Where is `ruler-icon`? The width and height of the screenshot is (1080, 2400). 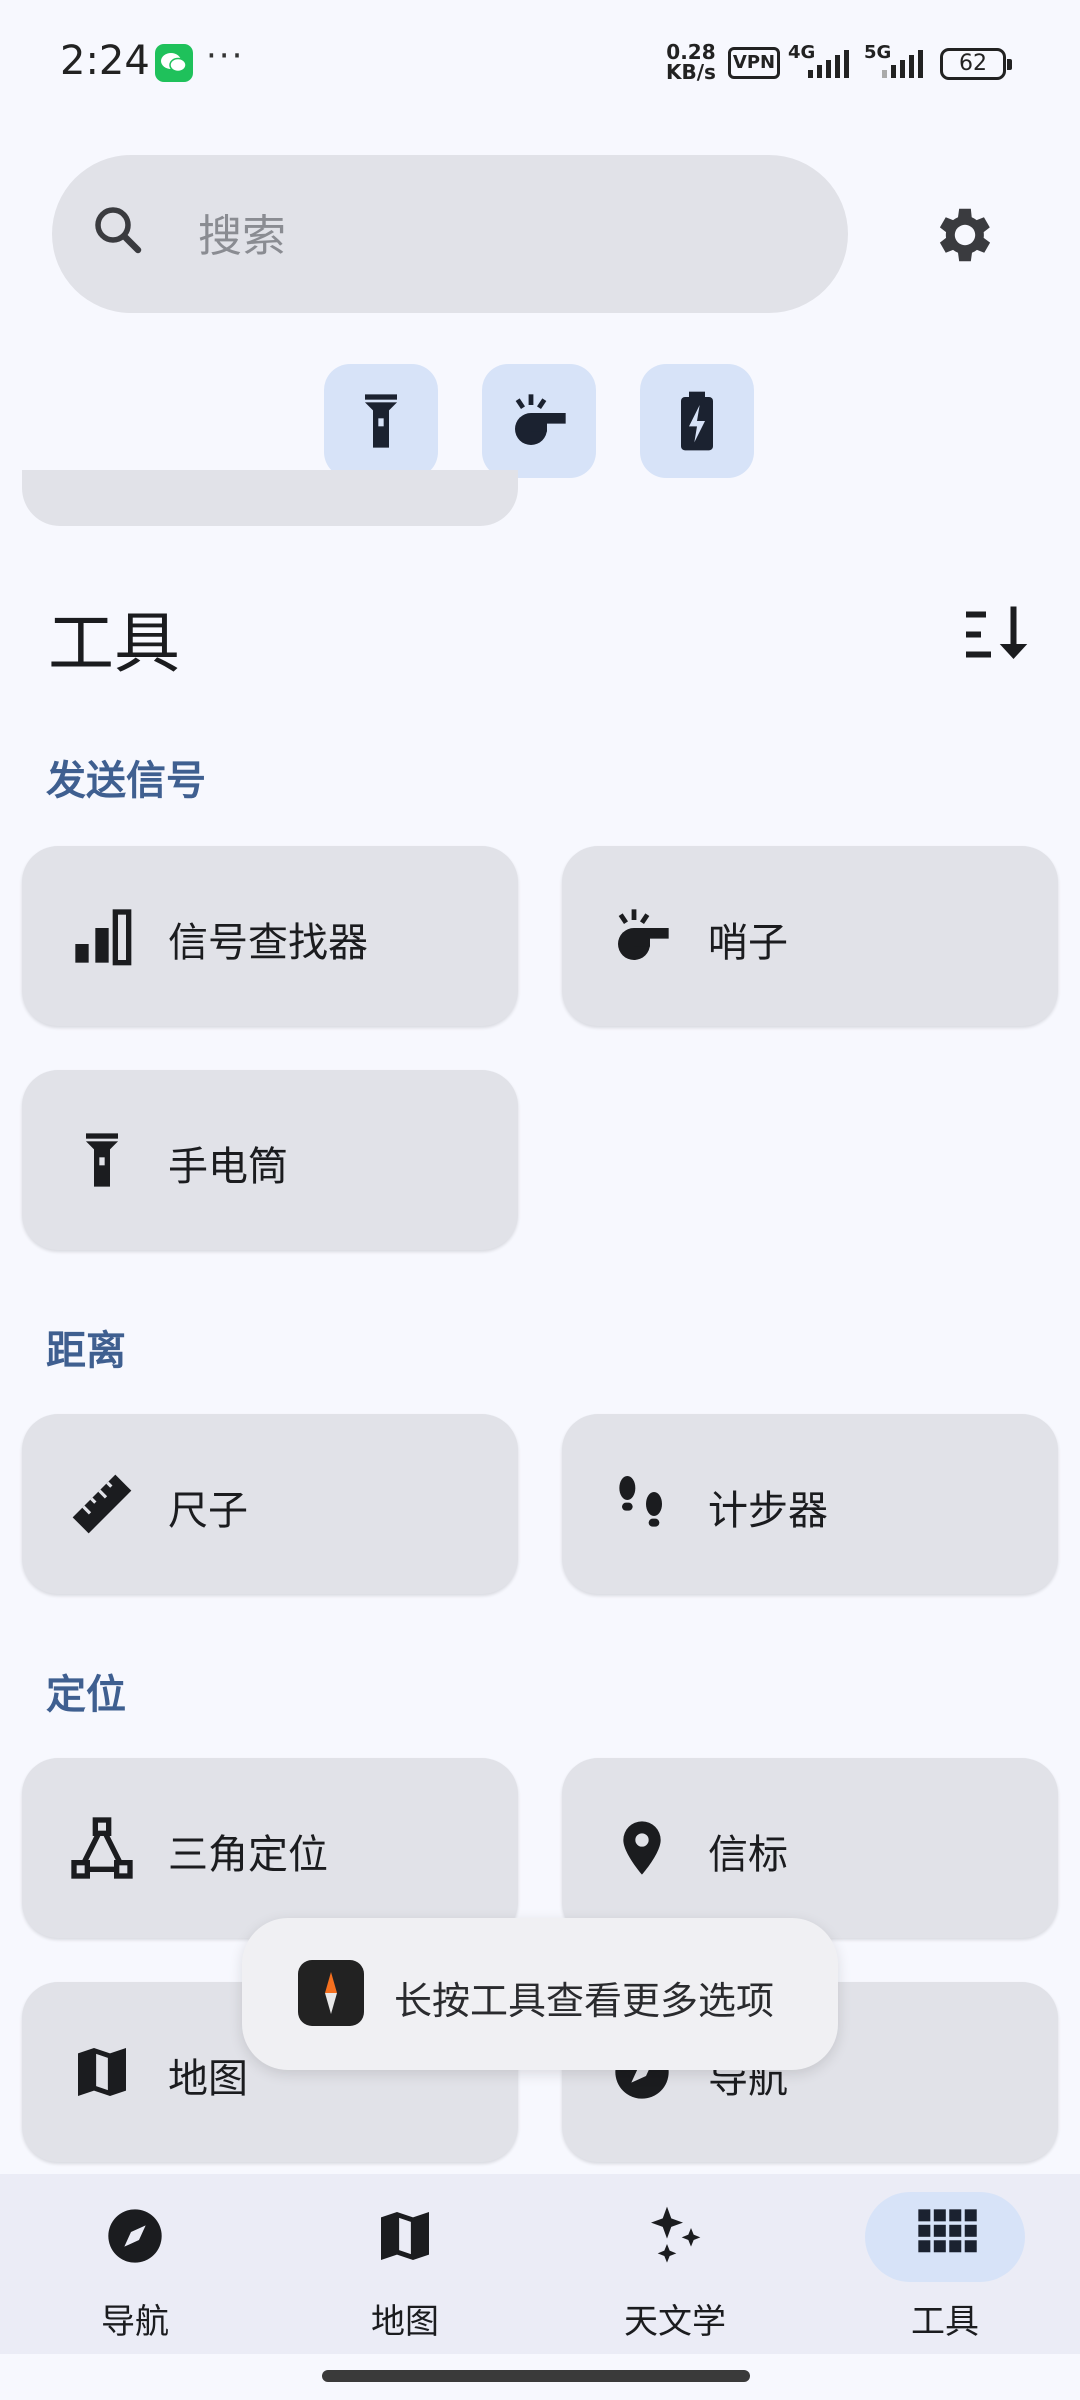 ruler-icon is located at coordinates (102, 1504).